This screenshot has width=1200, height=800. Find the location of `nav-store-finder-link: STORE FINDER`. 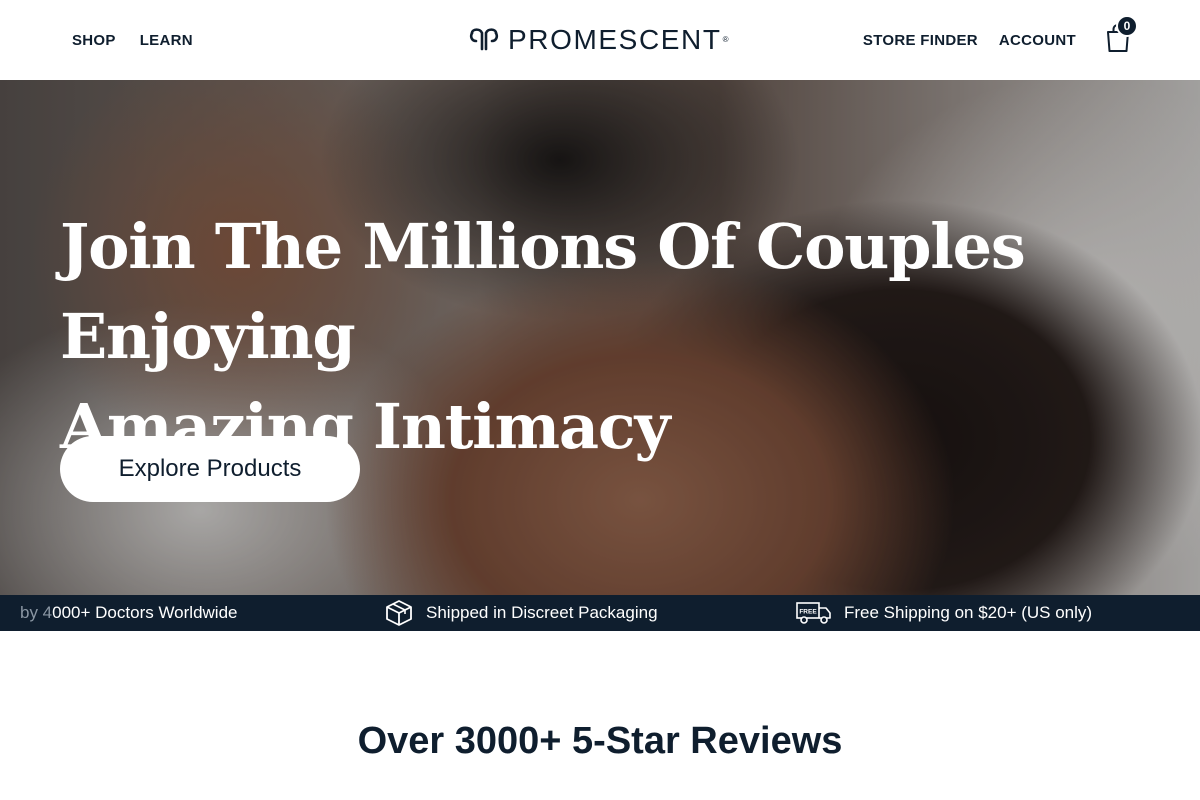

nav-store-finder-link: STORE FINDER is located at coordinates (920, 40).